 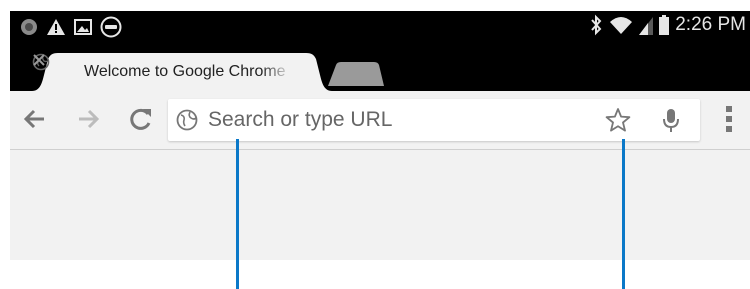 What do you see at coordinates (185, 71) in the screenshot?
I see `tab-title: Welcome to Google Chrome` at bounding box center [185, 71].